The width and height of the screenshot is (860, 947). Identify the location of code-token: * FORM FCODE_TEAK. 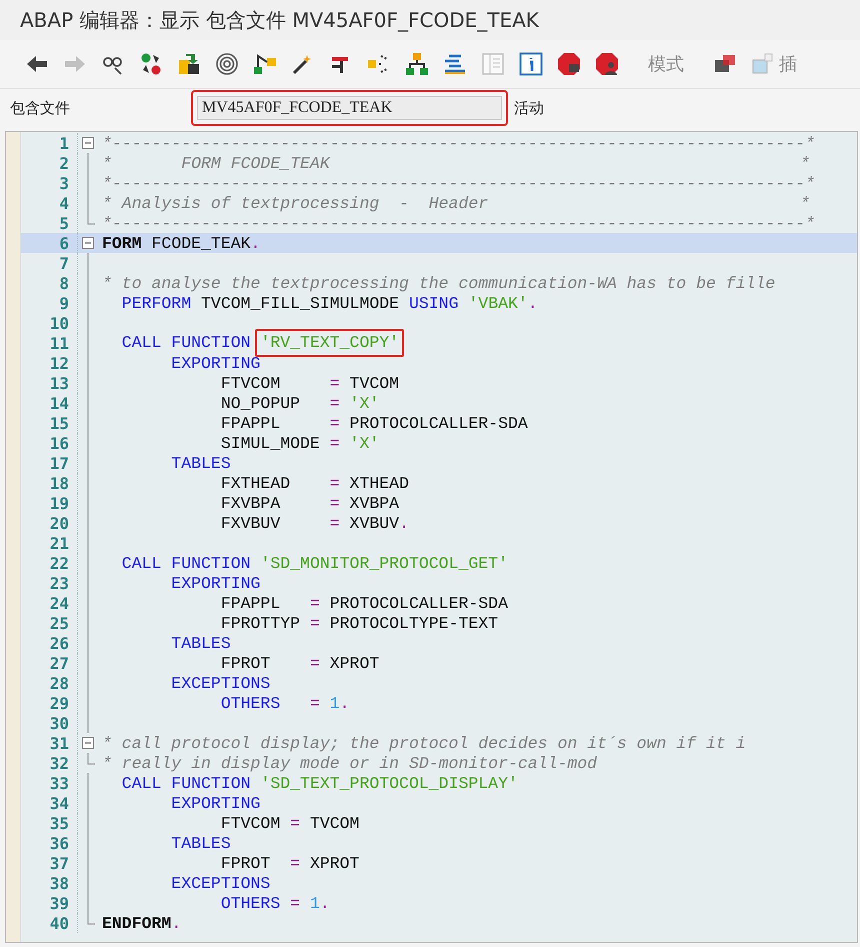
(216, 163).